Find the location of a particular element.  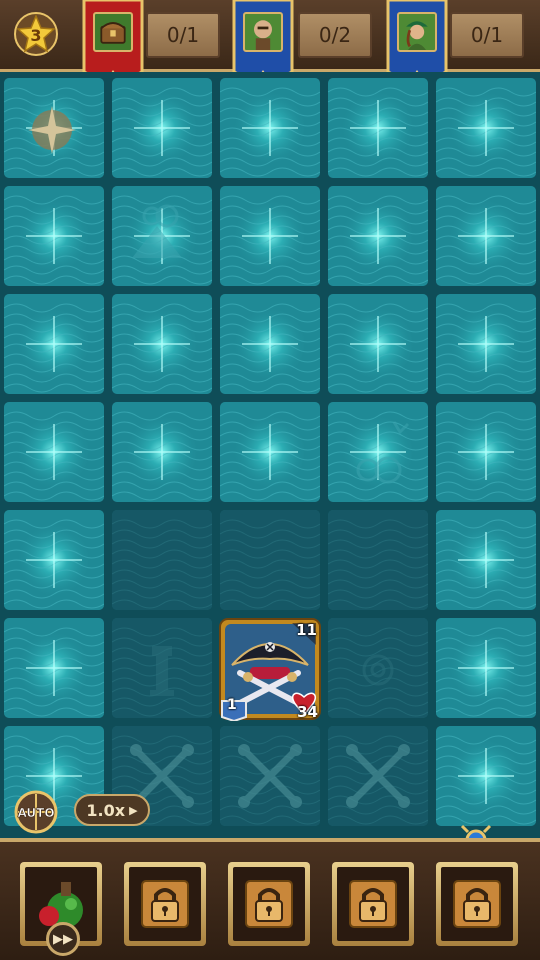

level-star-badge: 3 is located at coordinates (36, 34).